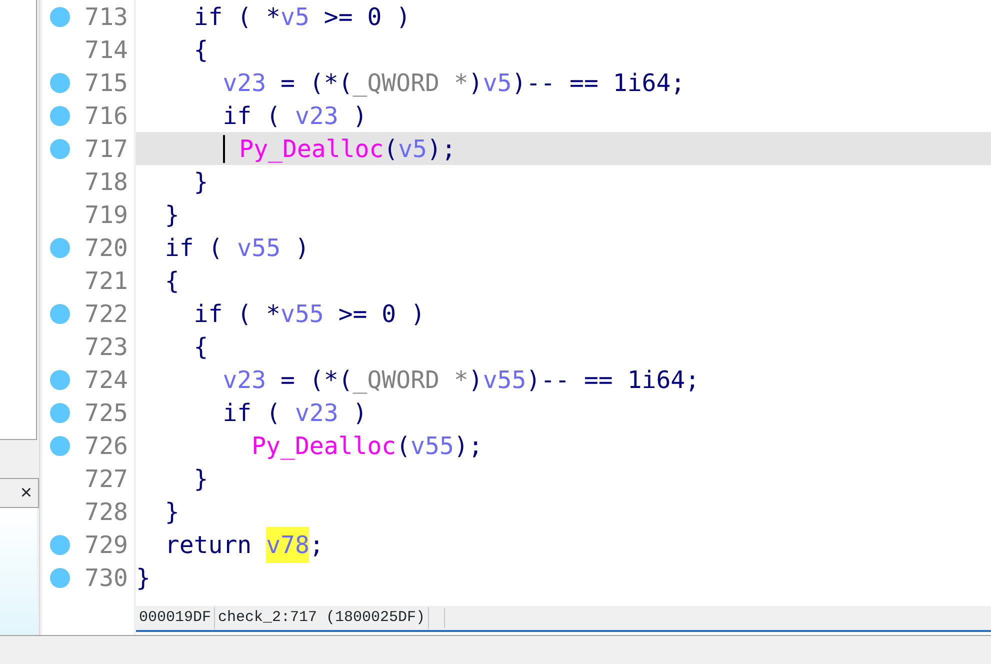 The width and height of the screenshot is (991, 664). Describe the element at coordinates (208, 545) in the screenshot. I see `code-token: return` at that location.